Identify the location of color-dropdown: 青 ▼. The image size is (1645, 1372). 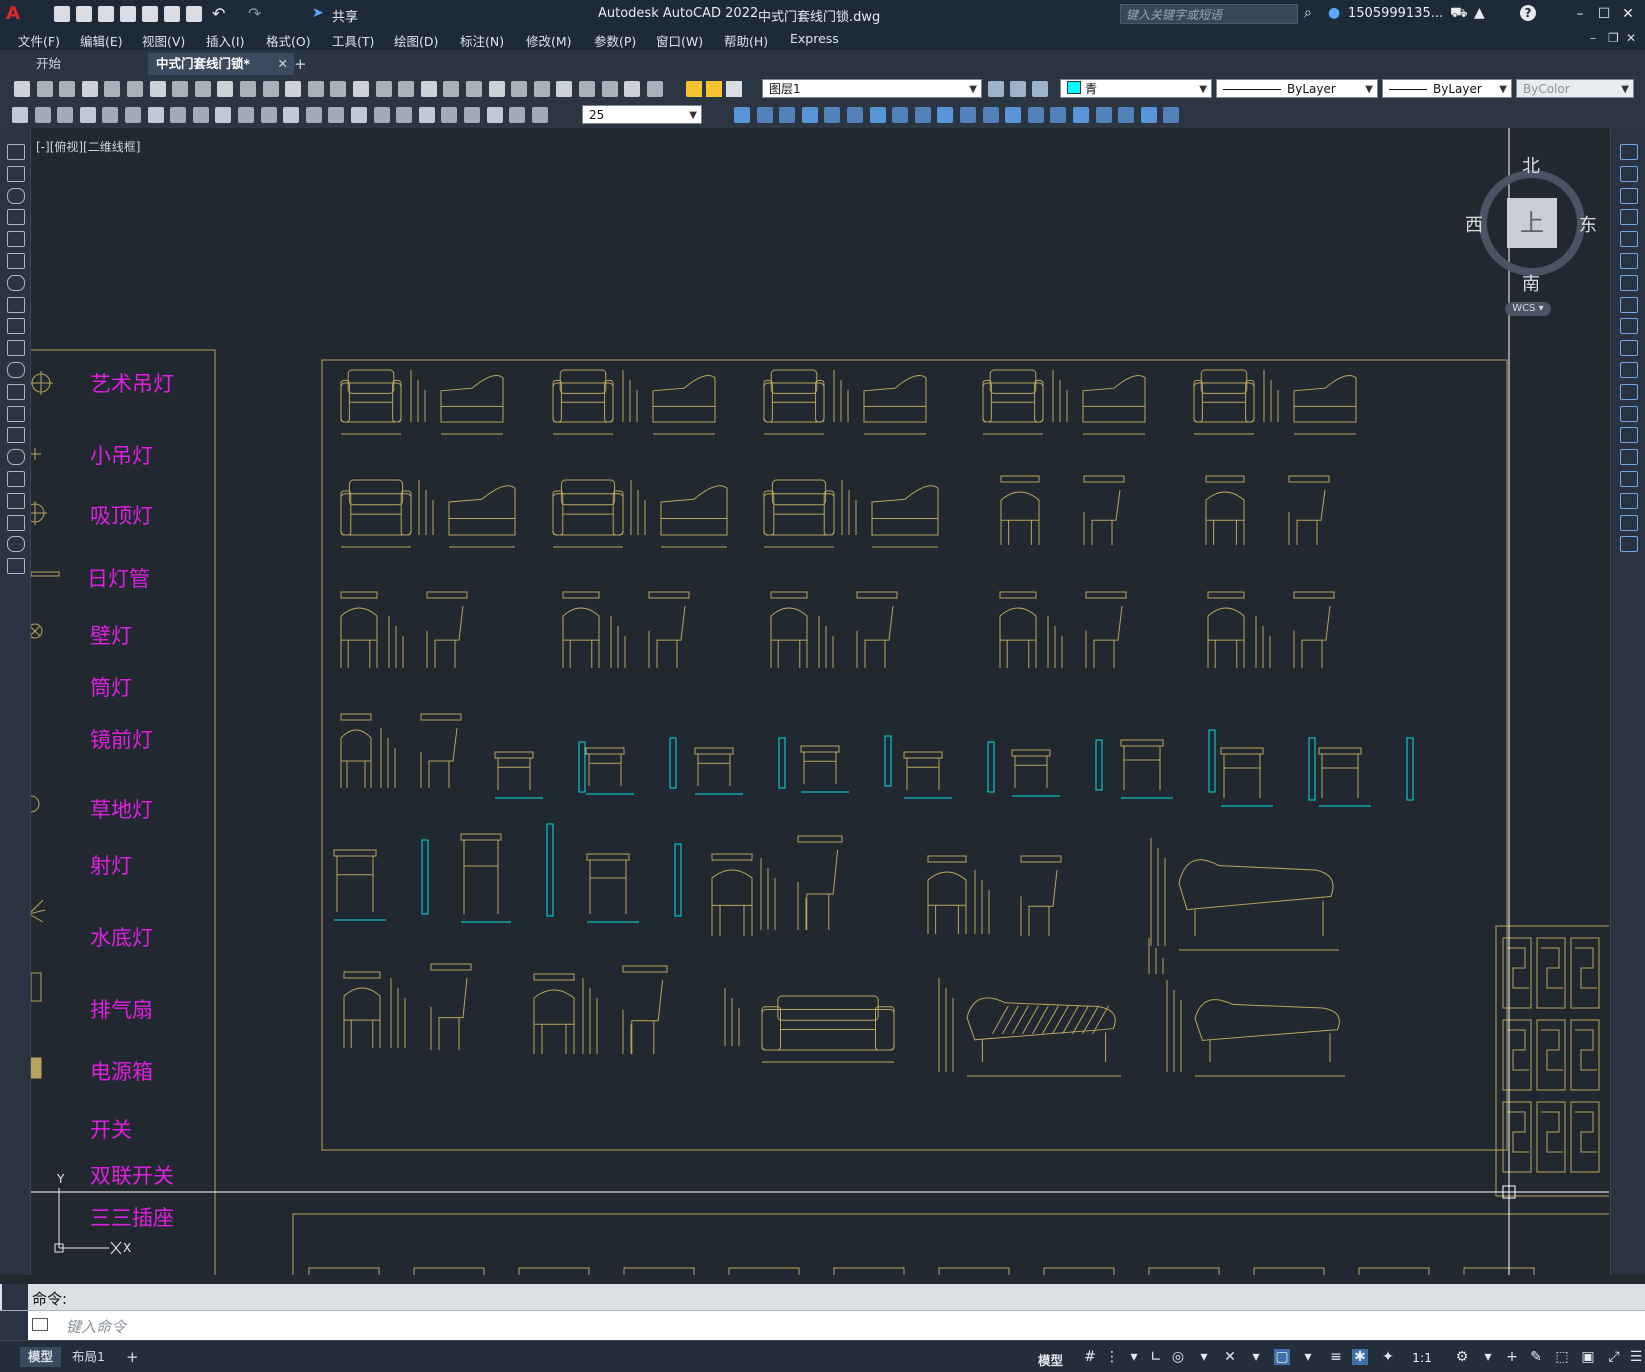
(1136, 88).